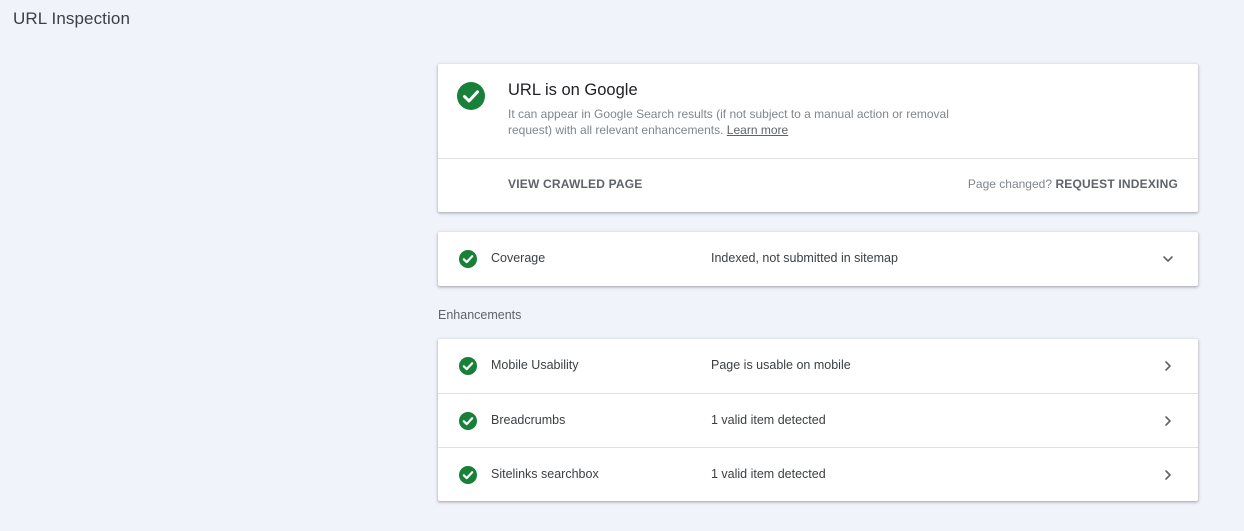  What do you see at coordinates (1168, 259) in the screenshot?
I see `chevron-down-icon` at bounding box center [1168, 259].